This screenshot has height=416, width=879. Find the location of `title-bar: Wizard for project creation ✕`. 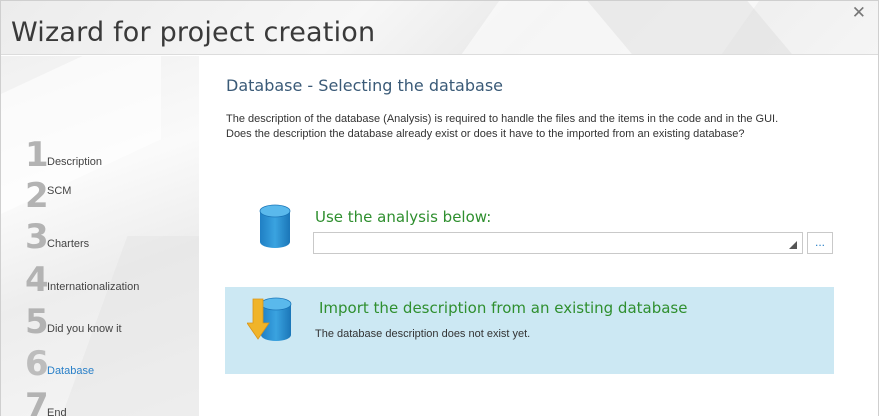

title-bar: Wizard for project creation ✕ is located at coordinates (439, 28).